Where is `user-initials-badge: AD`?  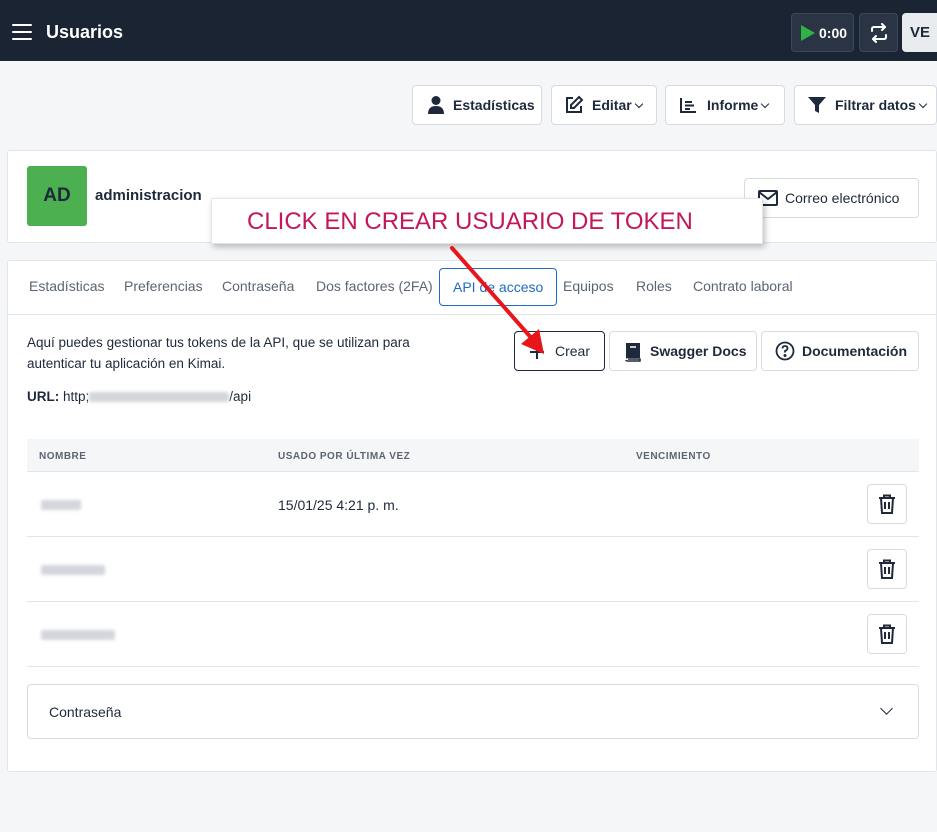
user-initials-badge: AD is located at coordinates (57, 196).